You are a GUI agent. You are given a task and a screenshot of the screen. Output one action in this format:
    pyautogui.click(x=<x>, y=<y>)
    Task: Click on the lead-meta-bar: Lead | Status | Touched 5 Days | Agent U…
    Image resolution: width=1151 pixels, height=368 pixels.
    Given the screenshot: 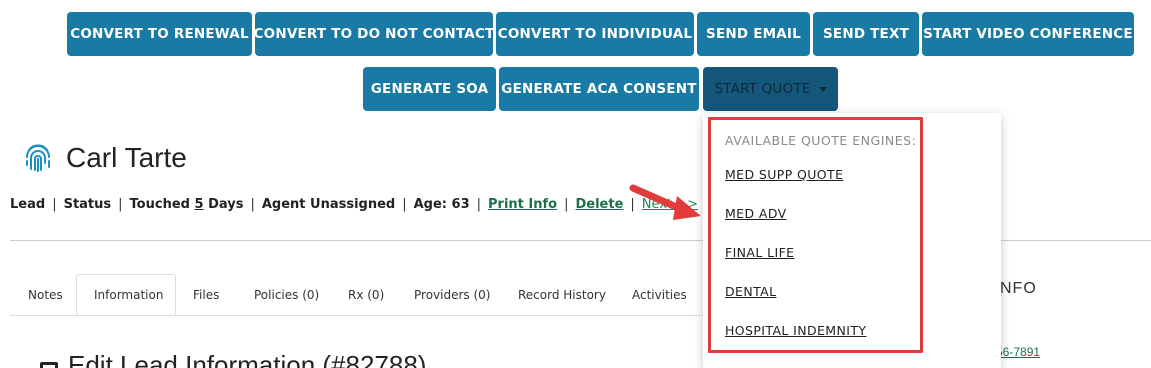 What is the action you would take?
    pyautogui.click(x=354, y=204)
    